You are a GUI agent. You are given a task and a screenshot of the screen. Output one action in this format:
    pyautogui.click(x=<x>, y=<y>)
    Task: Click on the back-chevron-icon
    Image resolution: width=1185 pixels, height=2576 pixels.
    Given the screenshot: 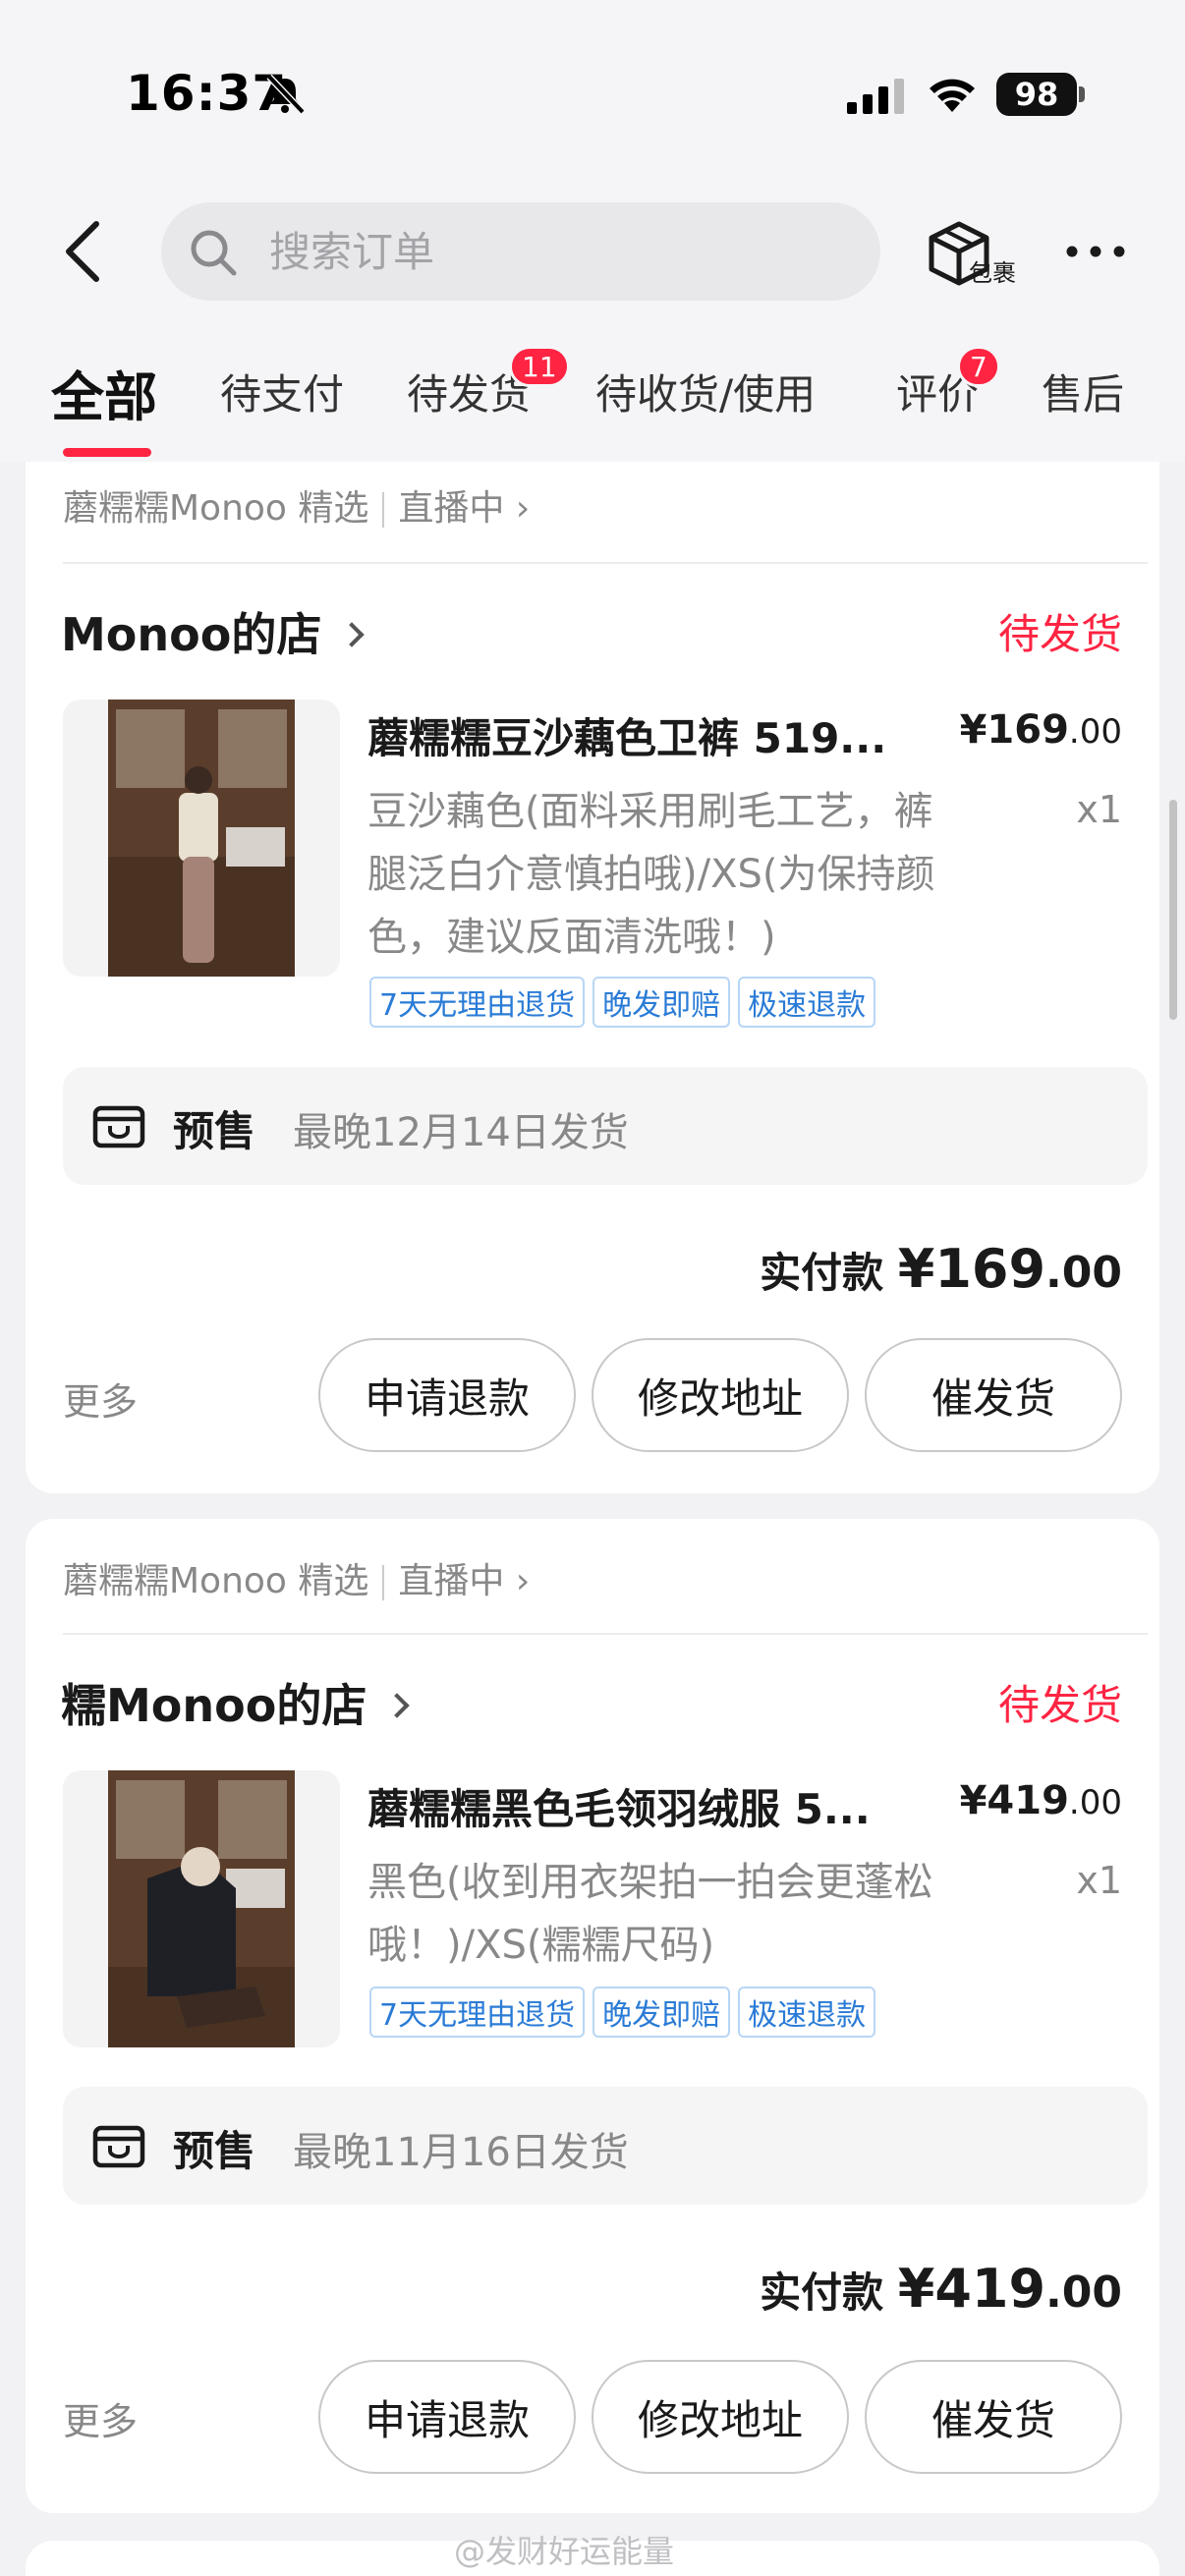 What is the action you would take?
    pyautogui.click(x=84, y=251)
    